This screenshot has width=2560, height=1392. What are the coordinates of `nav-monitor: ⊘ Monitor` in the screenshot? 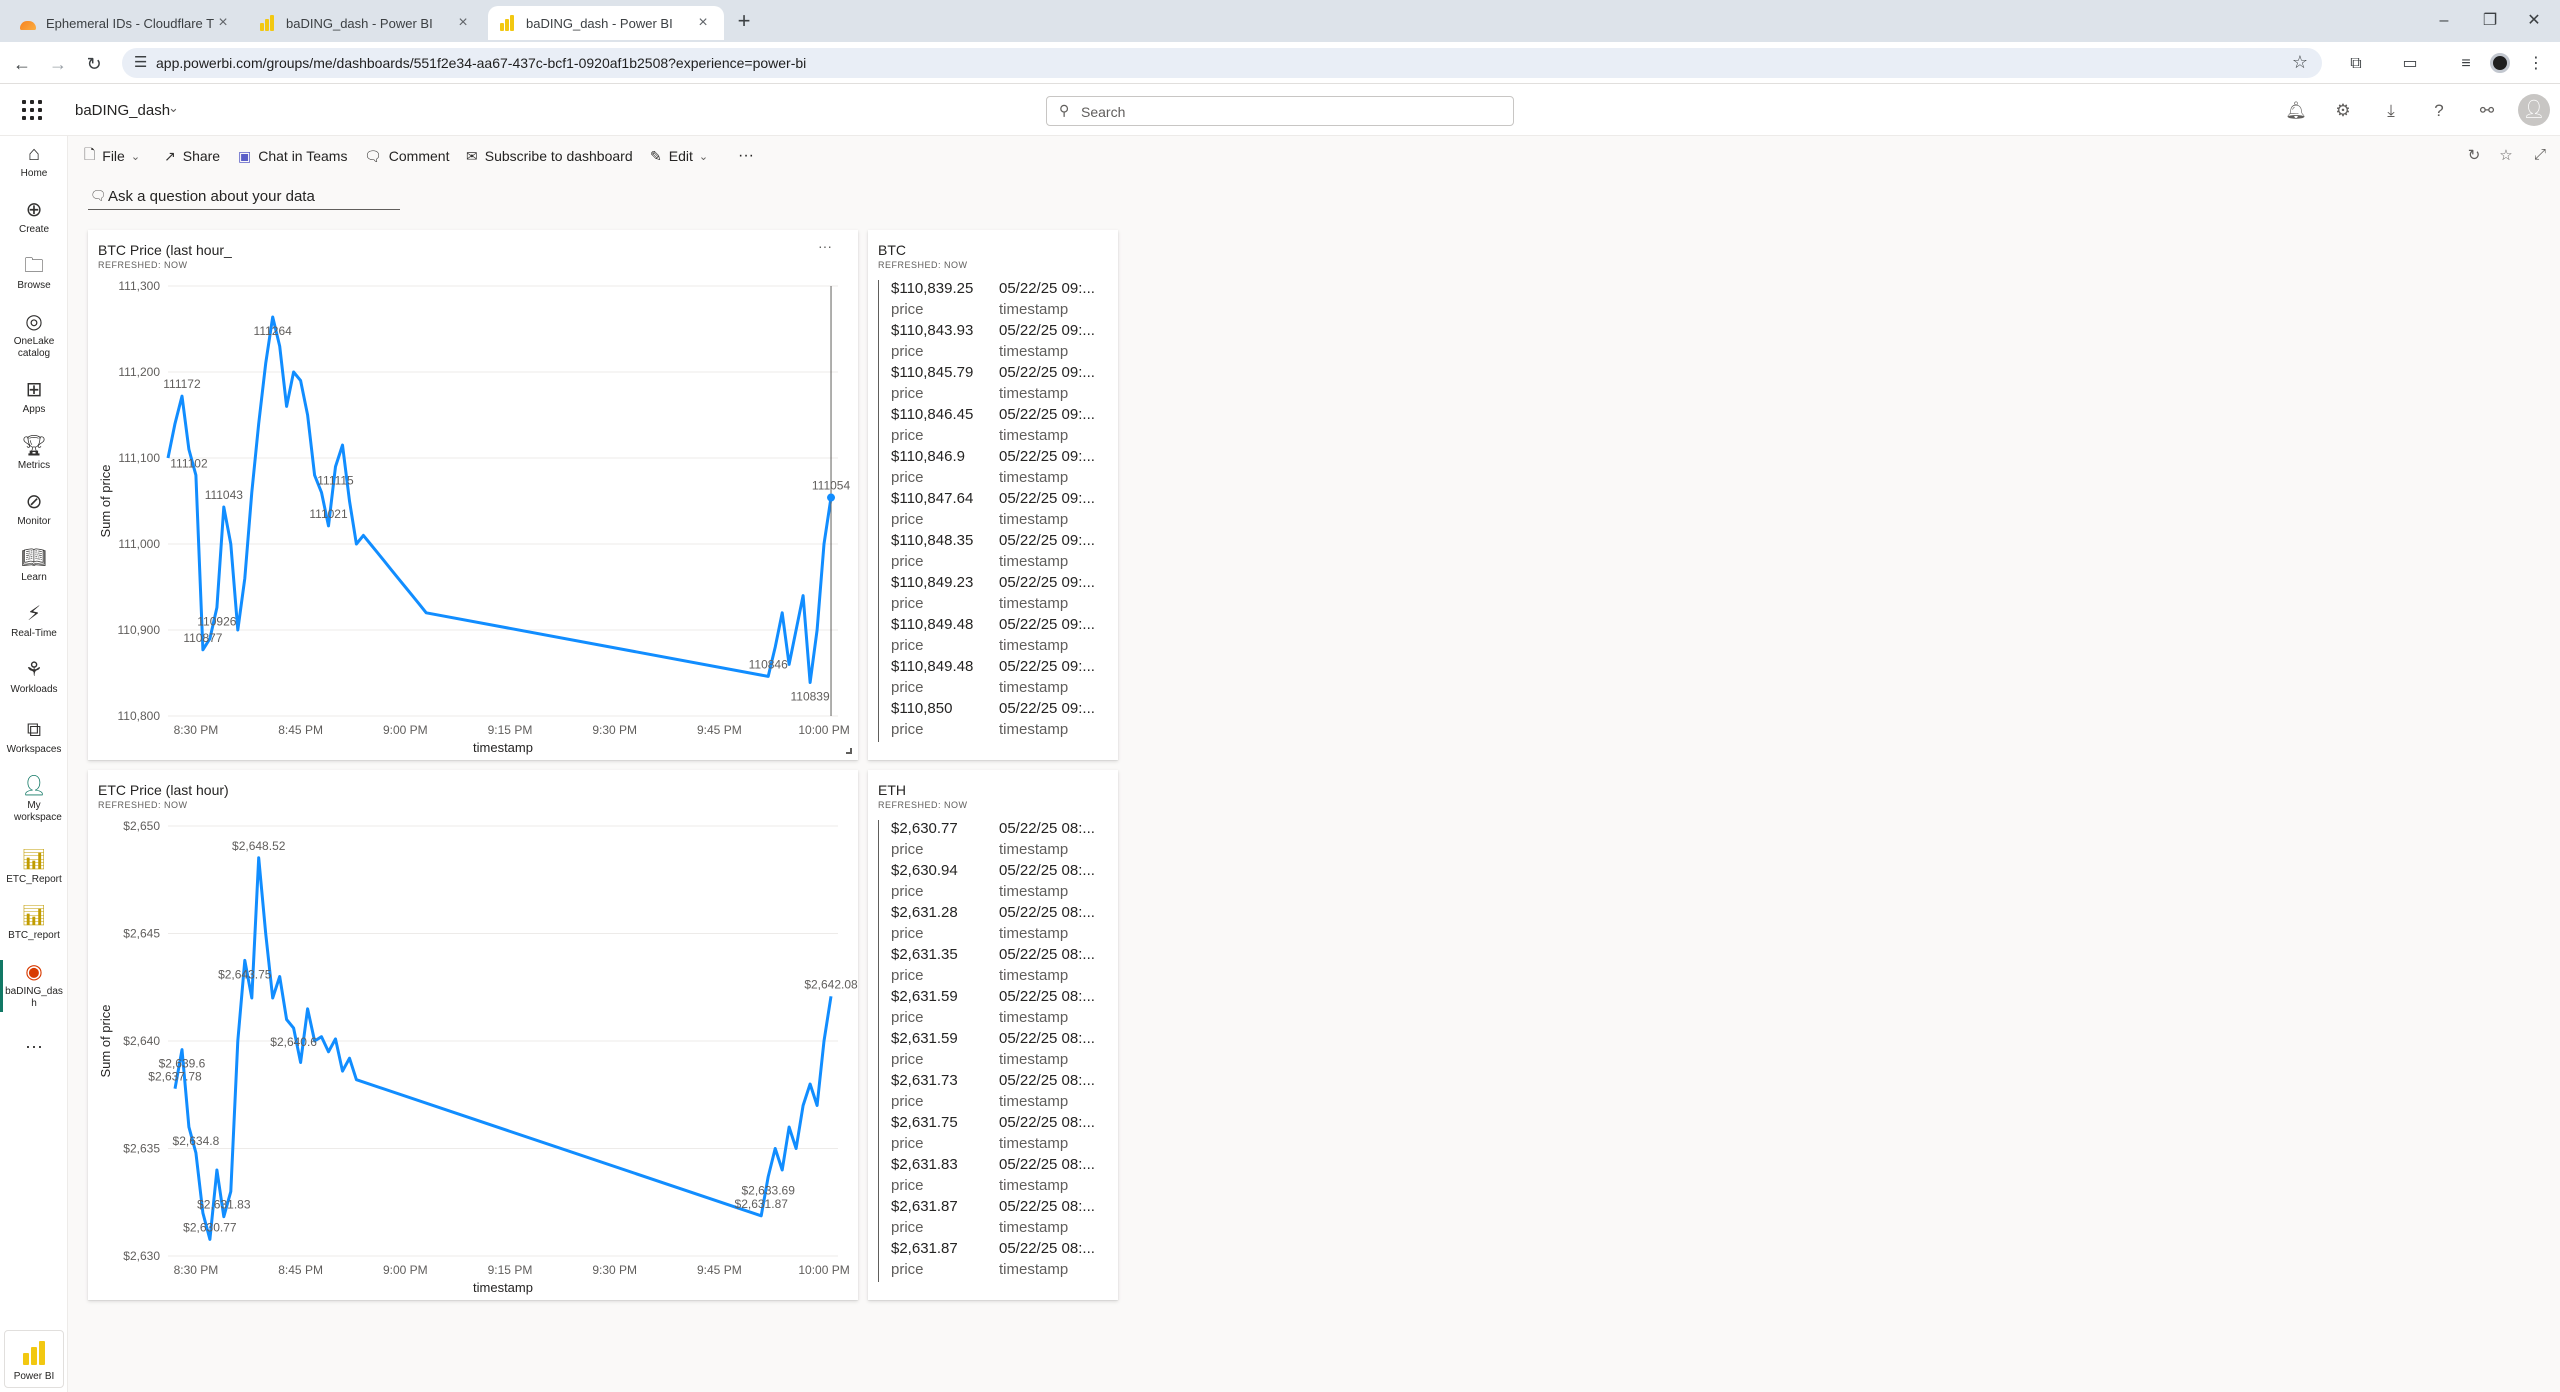 It's located at (34, 509).